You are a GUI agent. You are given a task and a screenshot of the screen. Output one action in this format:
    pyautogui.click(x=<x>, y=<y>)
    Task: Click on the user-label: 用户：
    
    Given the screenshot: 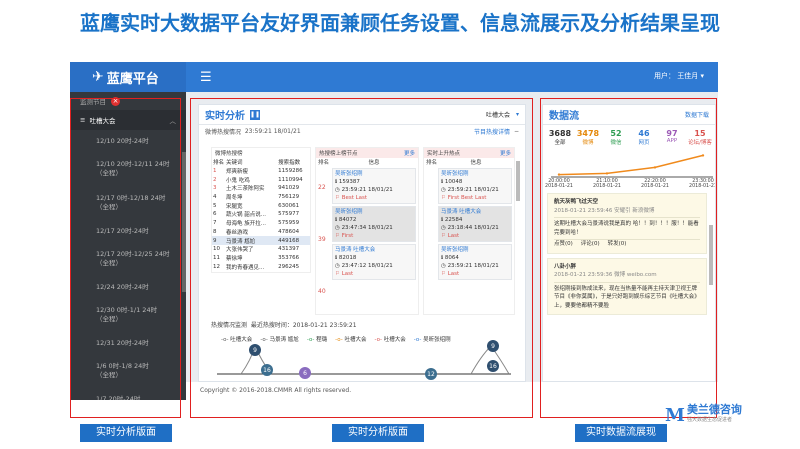 What is the action you would take?
    pyautogui.click(x=665, y=76)
    